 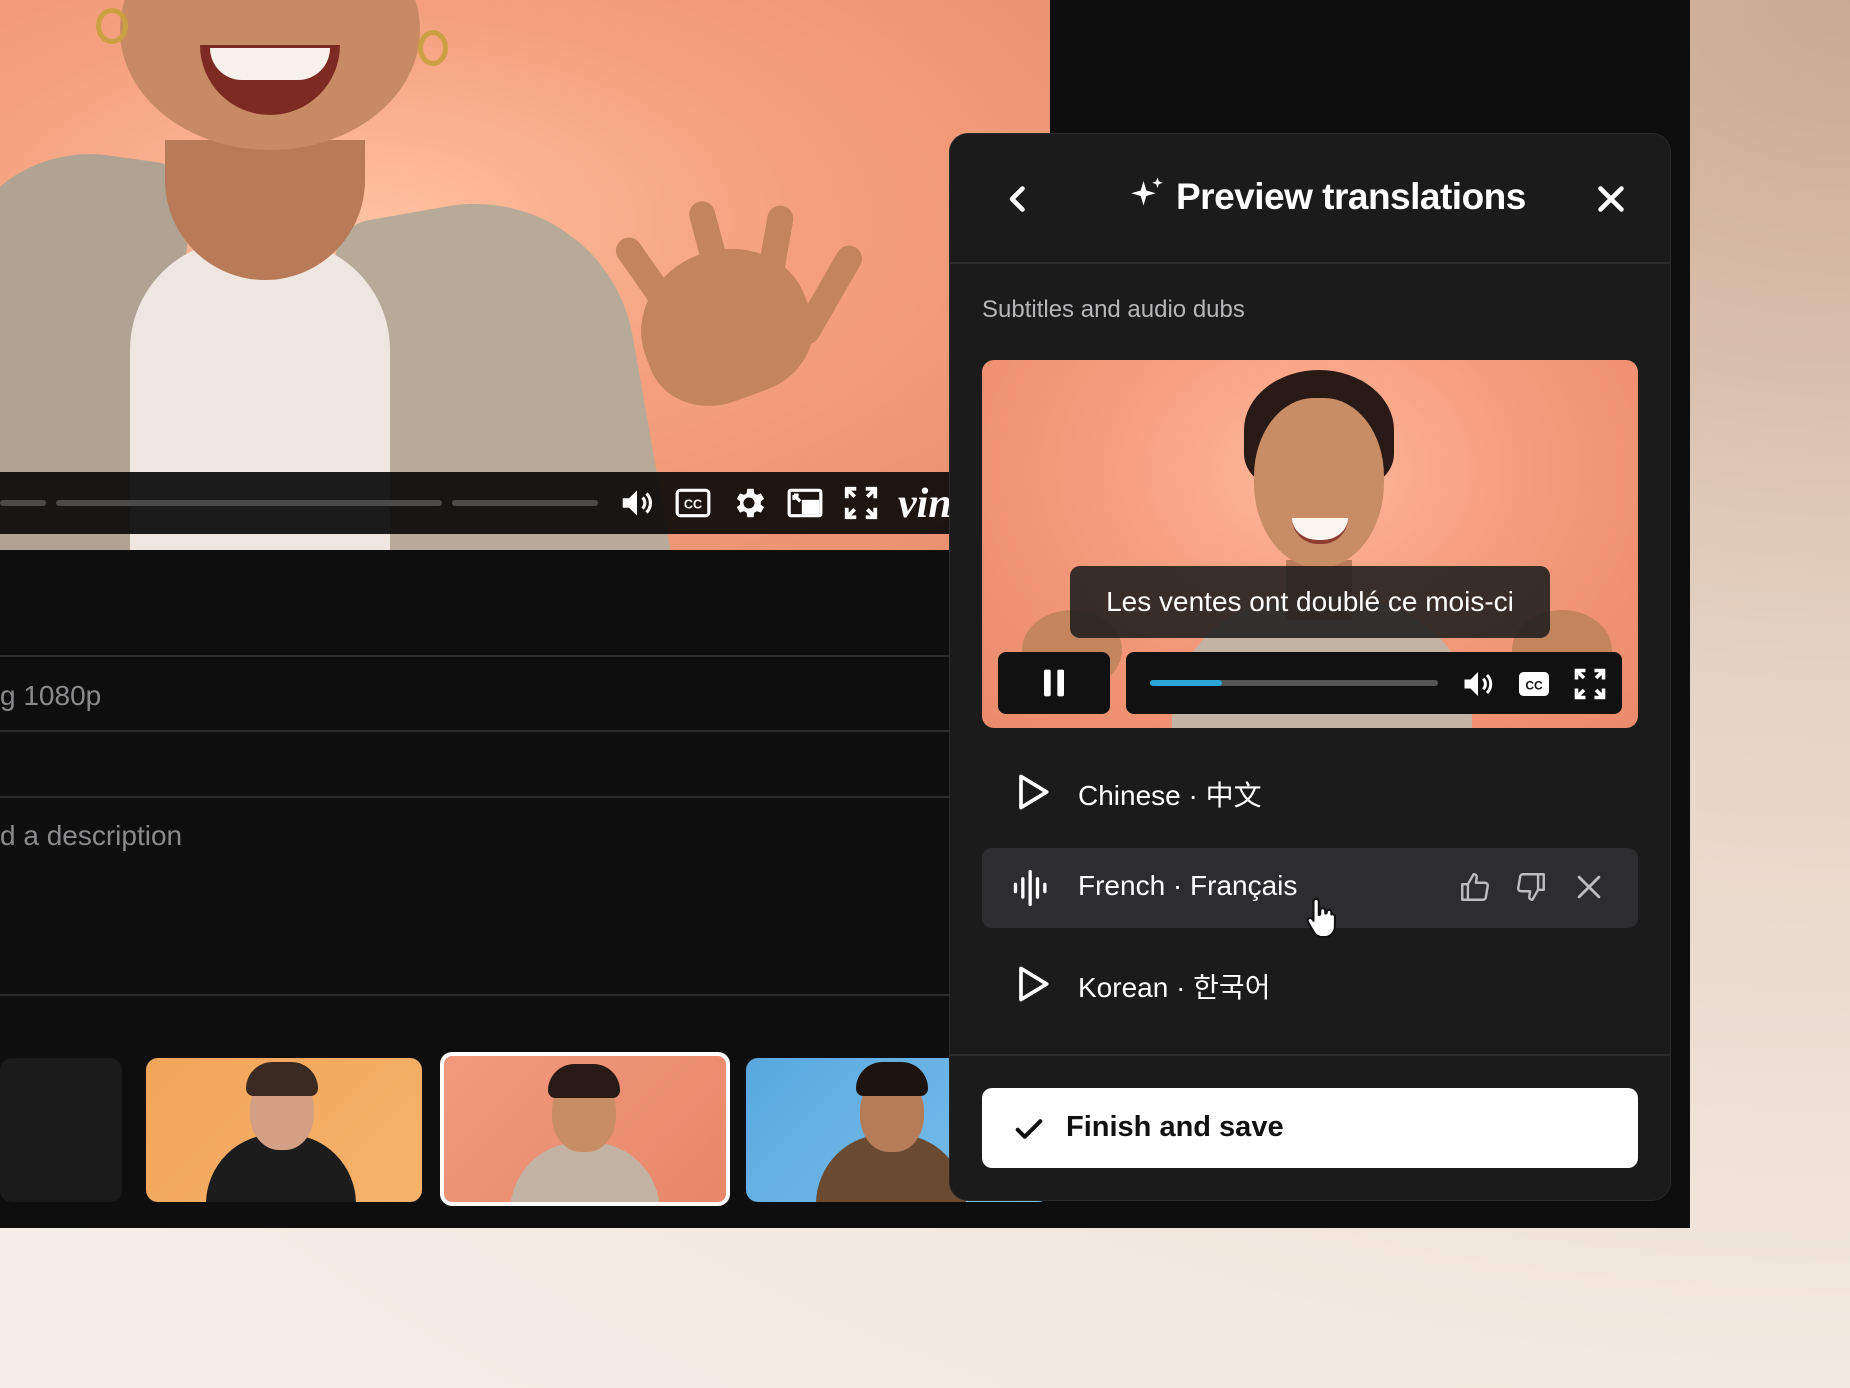 I want to click on sparkle-icon, so click(x=1147, y=195).